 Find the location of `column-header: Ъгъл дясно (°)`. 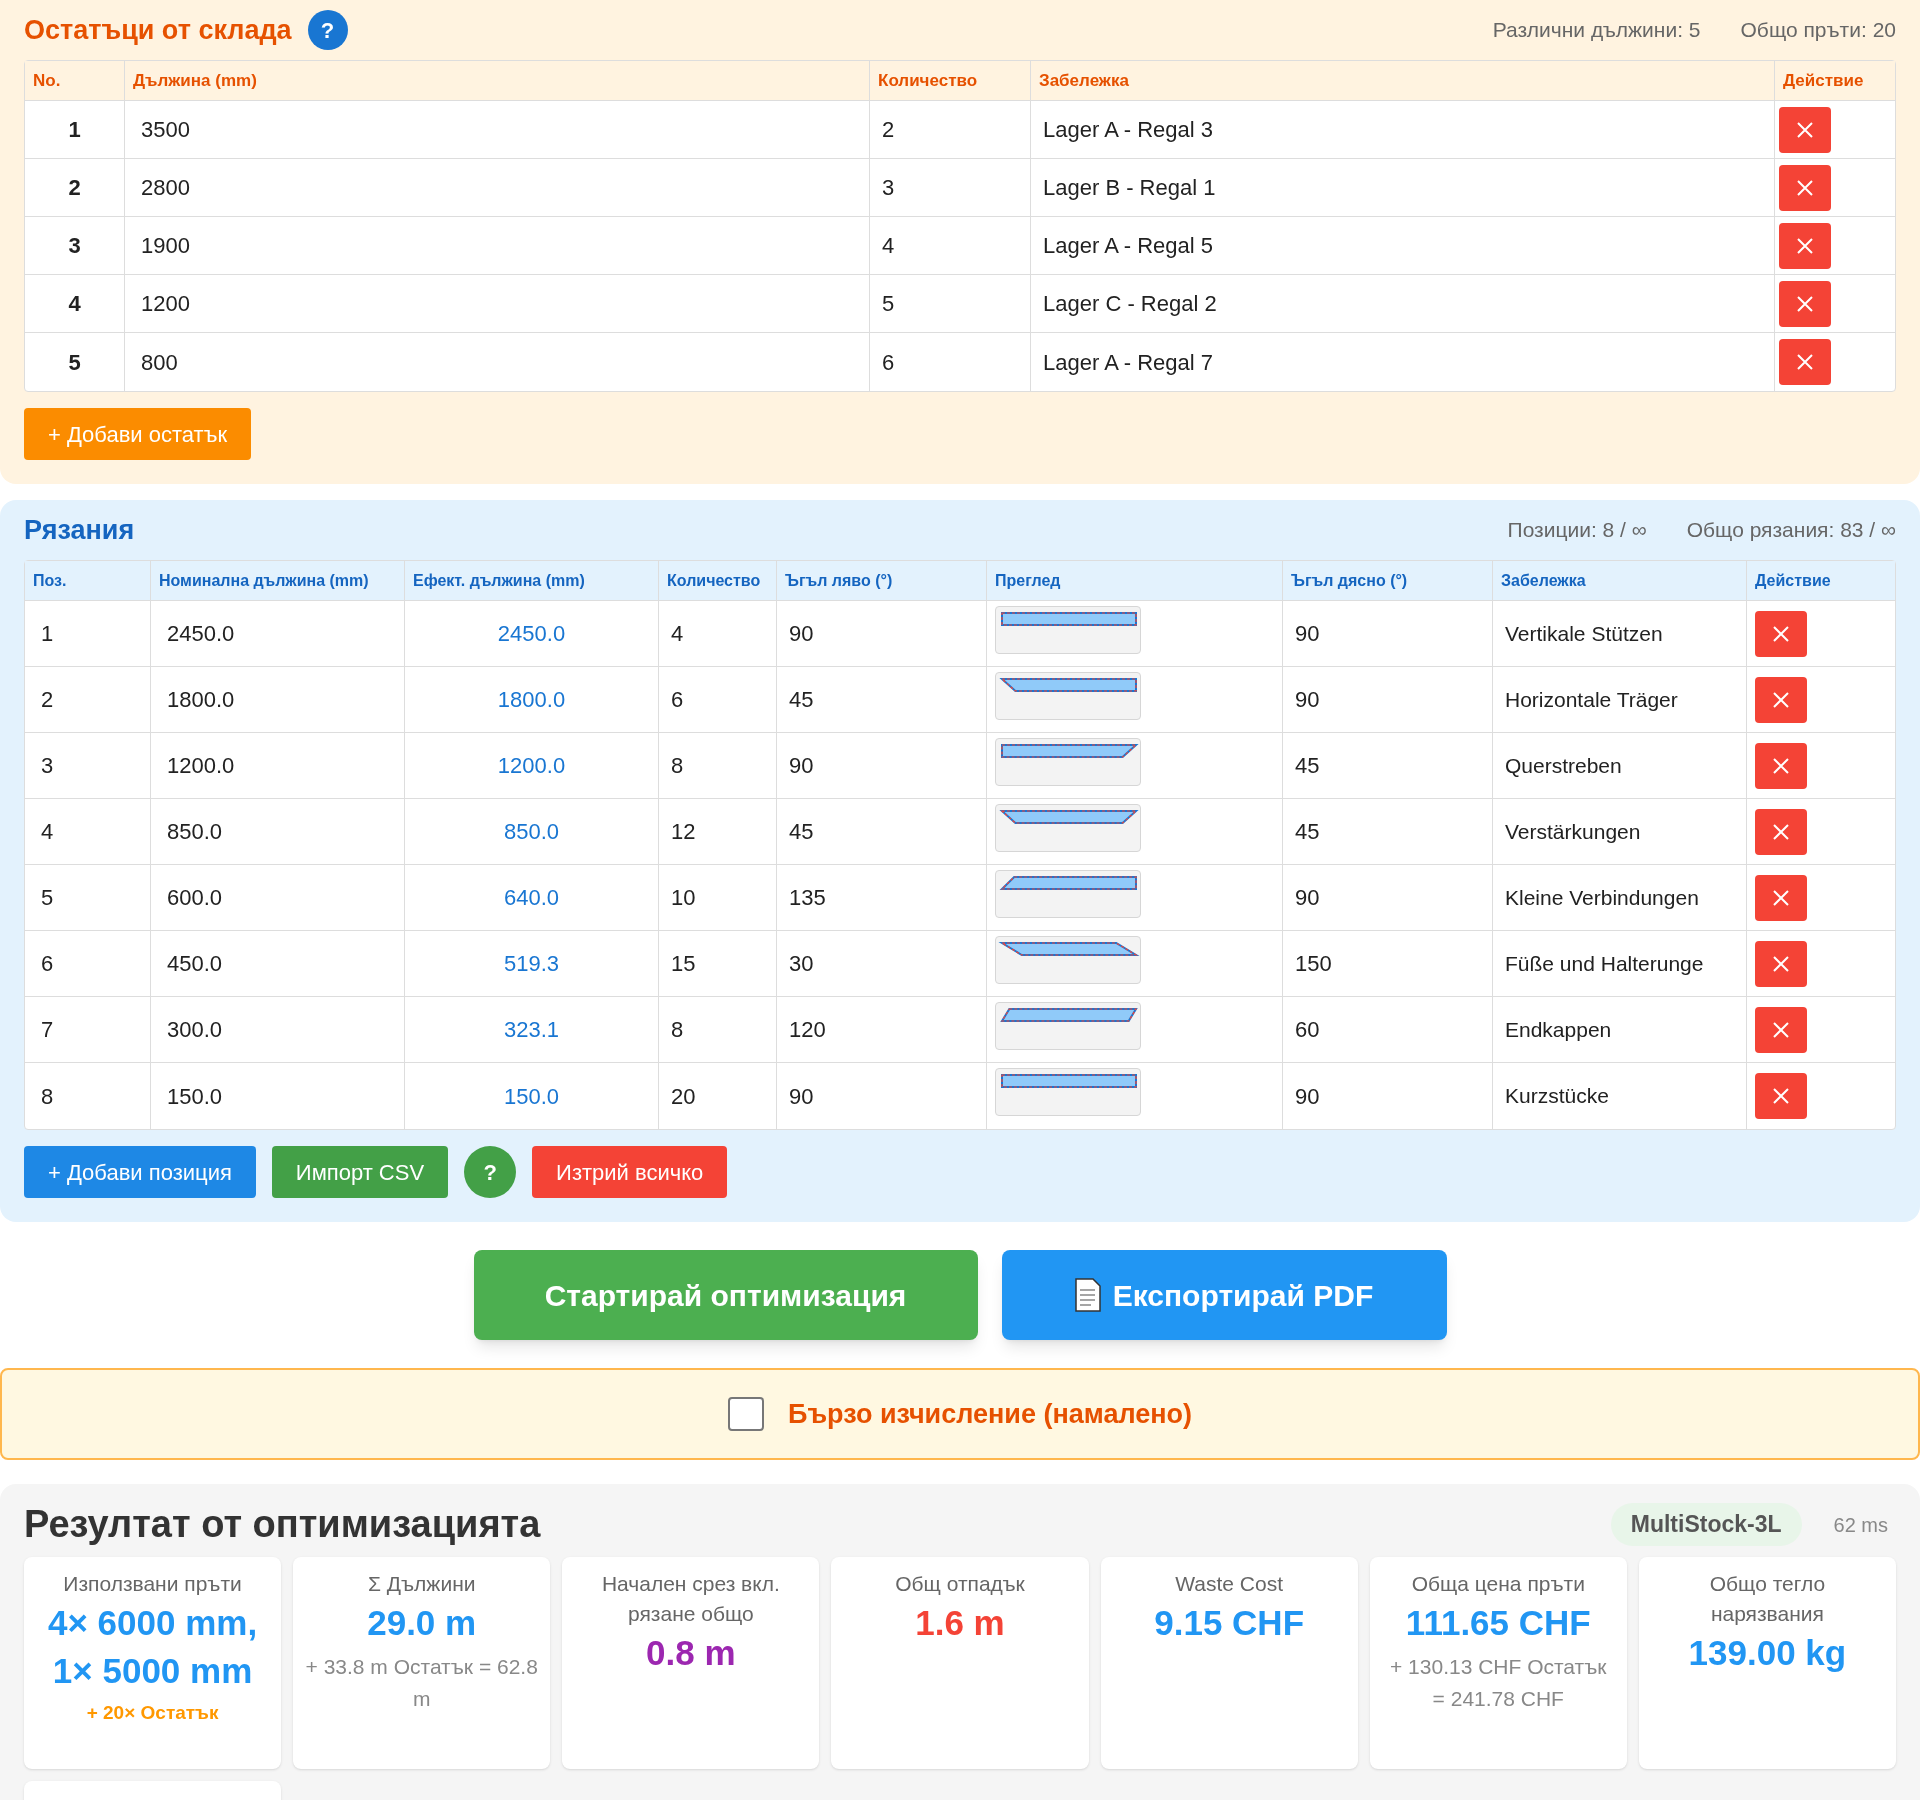

column-header: Ъгъл дясно (°) is located at coordinates (1388, 580).